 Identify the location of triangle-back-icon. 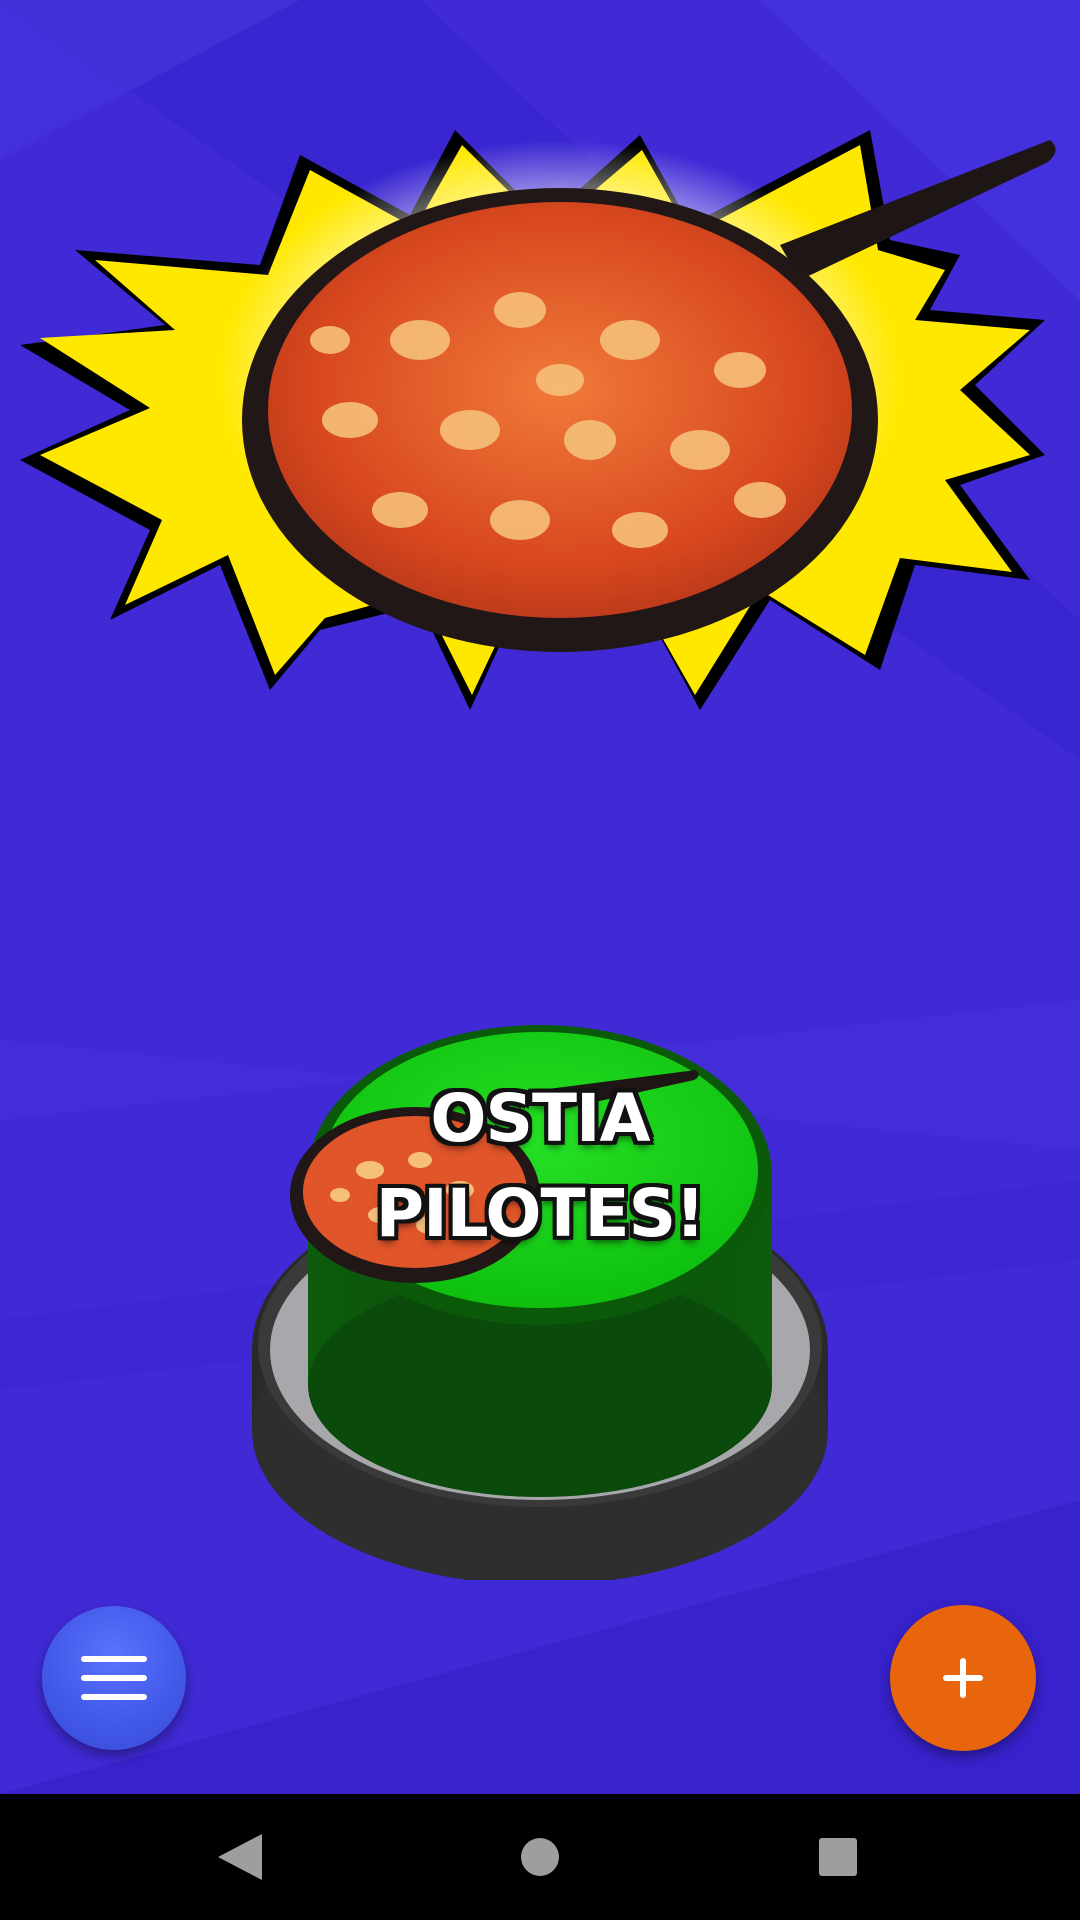
(240, 1857).